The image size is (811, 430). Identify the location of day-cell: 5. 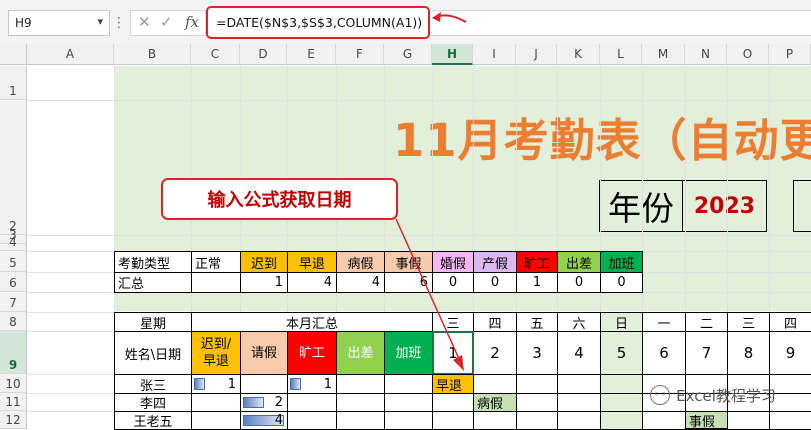
(621, 353).